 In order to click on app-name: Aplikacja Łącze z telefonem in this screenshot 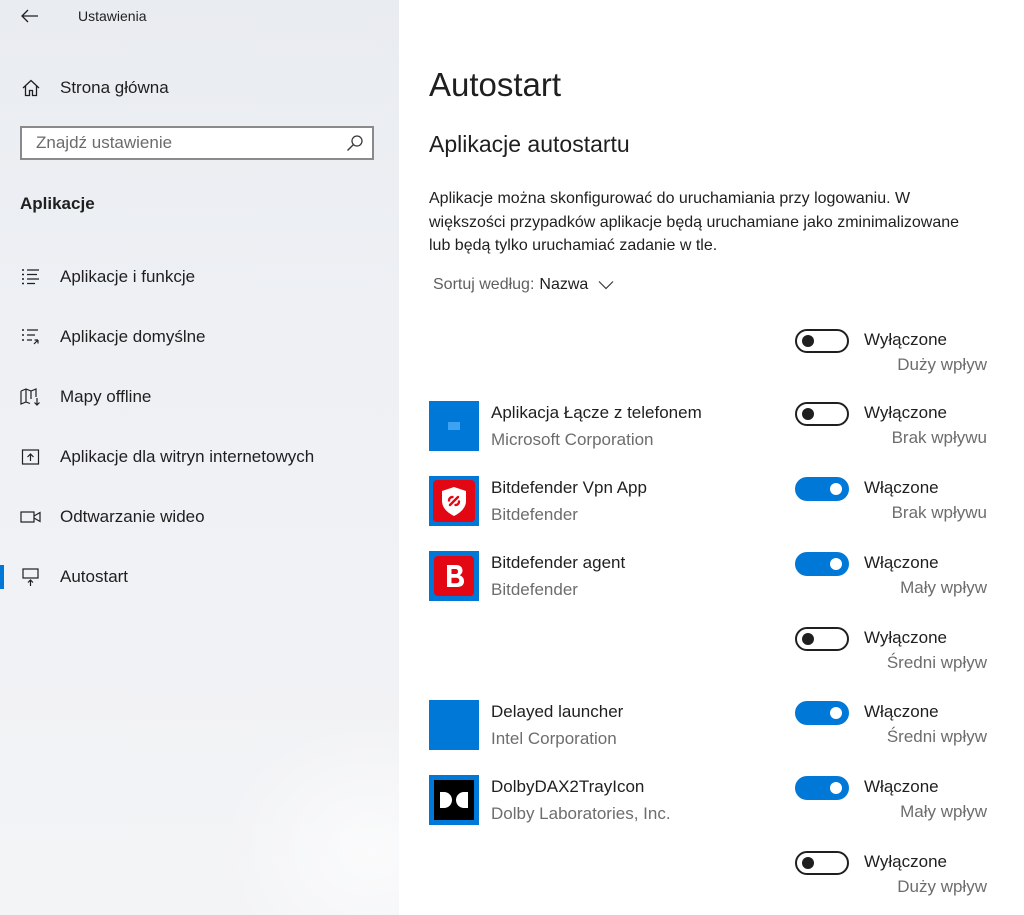, I will do `click(596, 412)`.